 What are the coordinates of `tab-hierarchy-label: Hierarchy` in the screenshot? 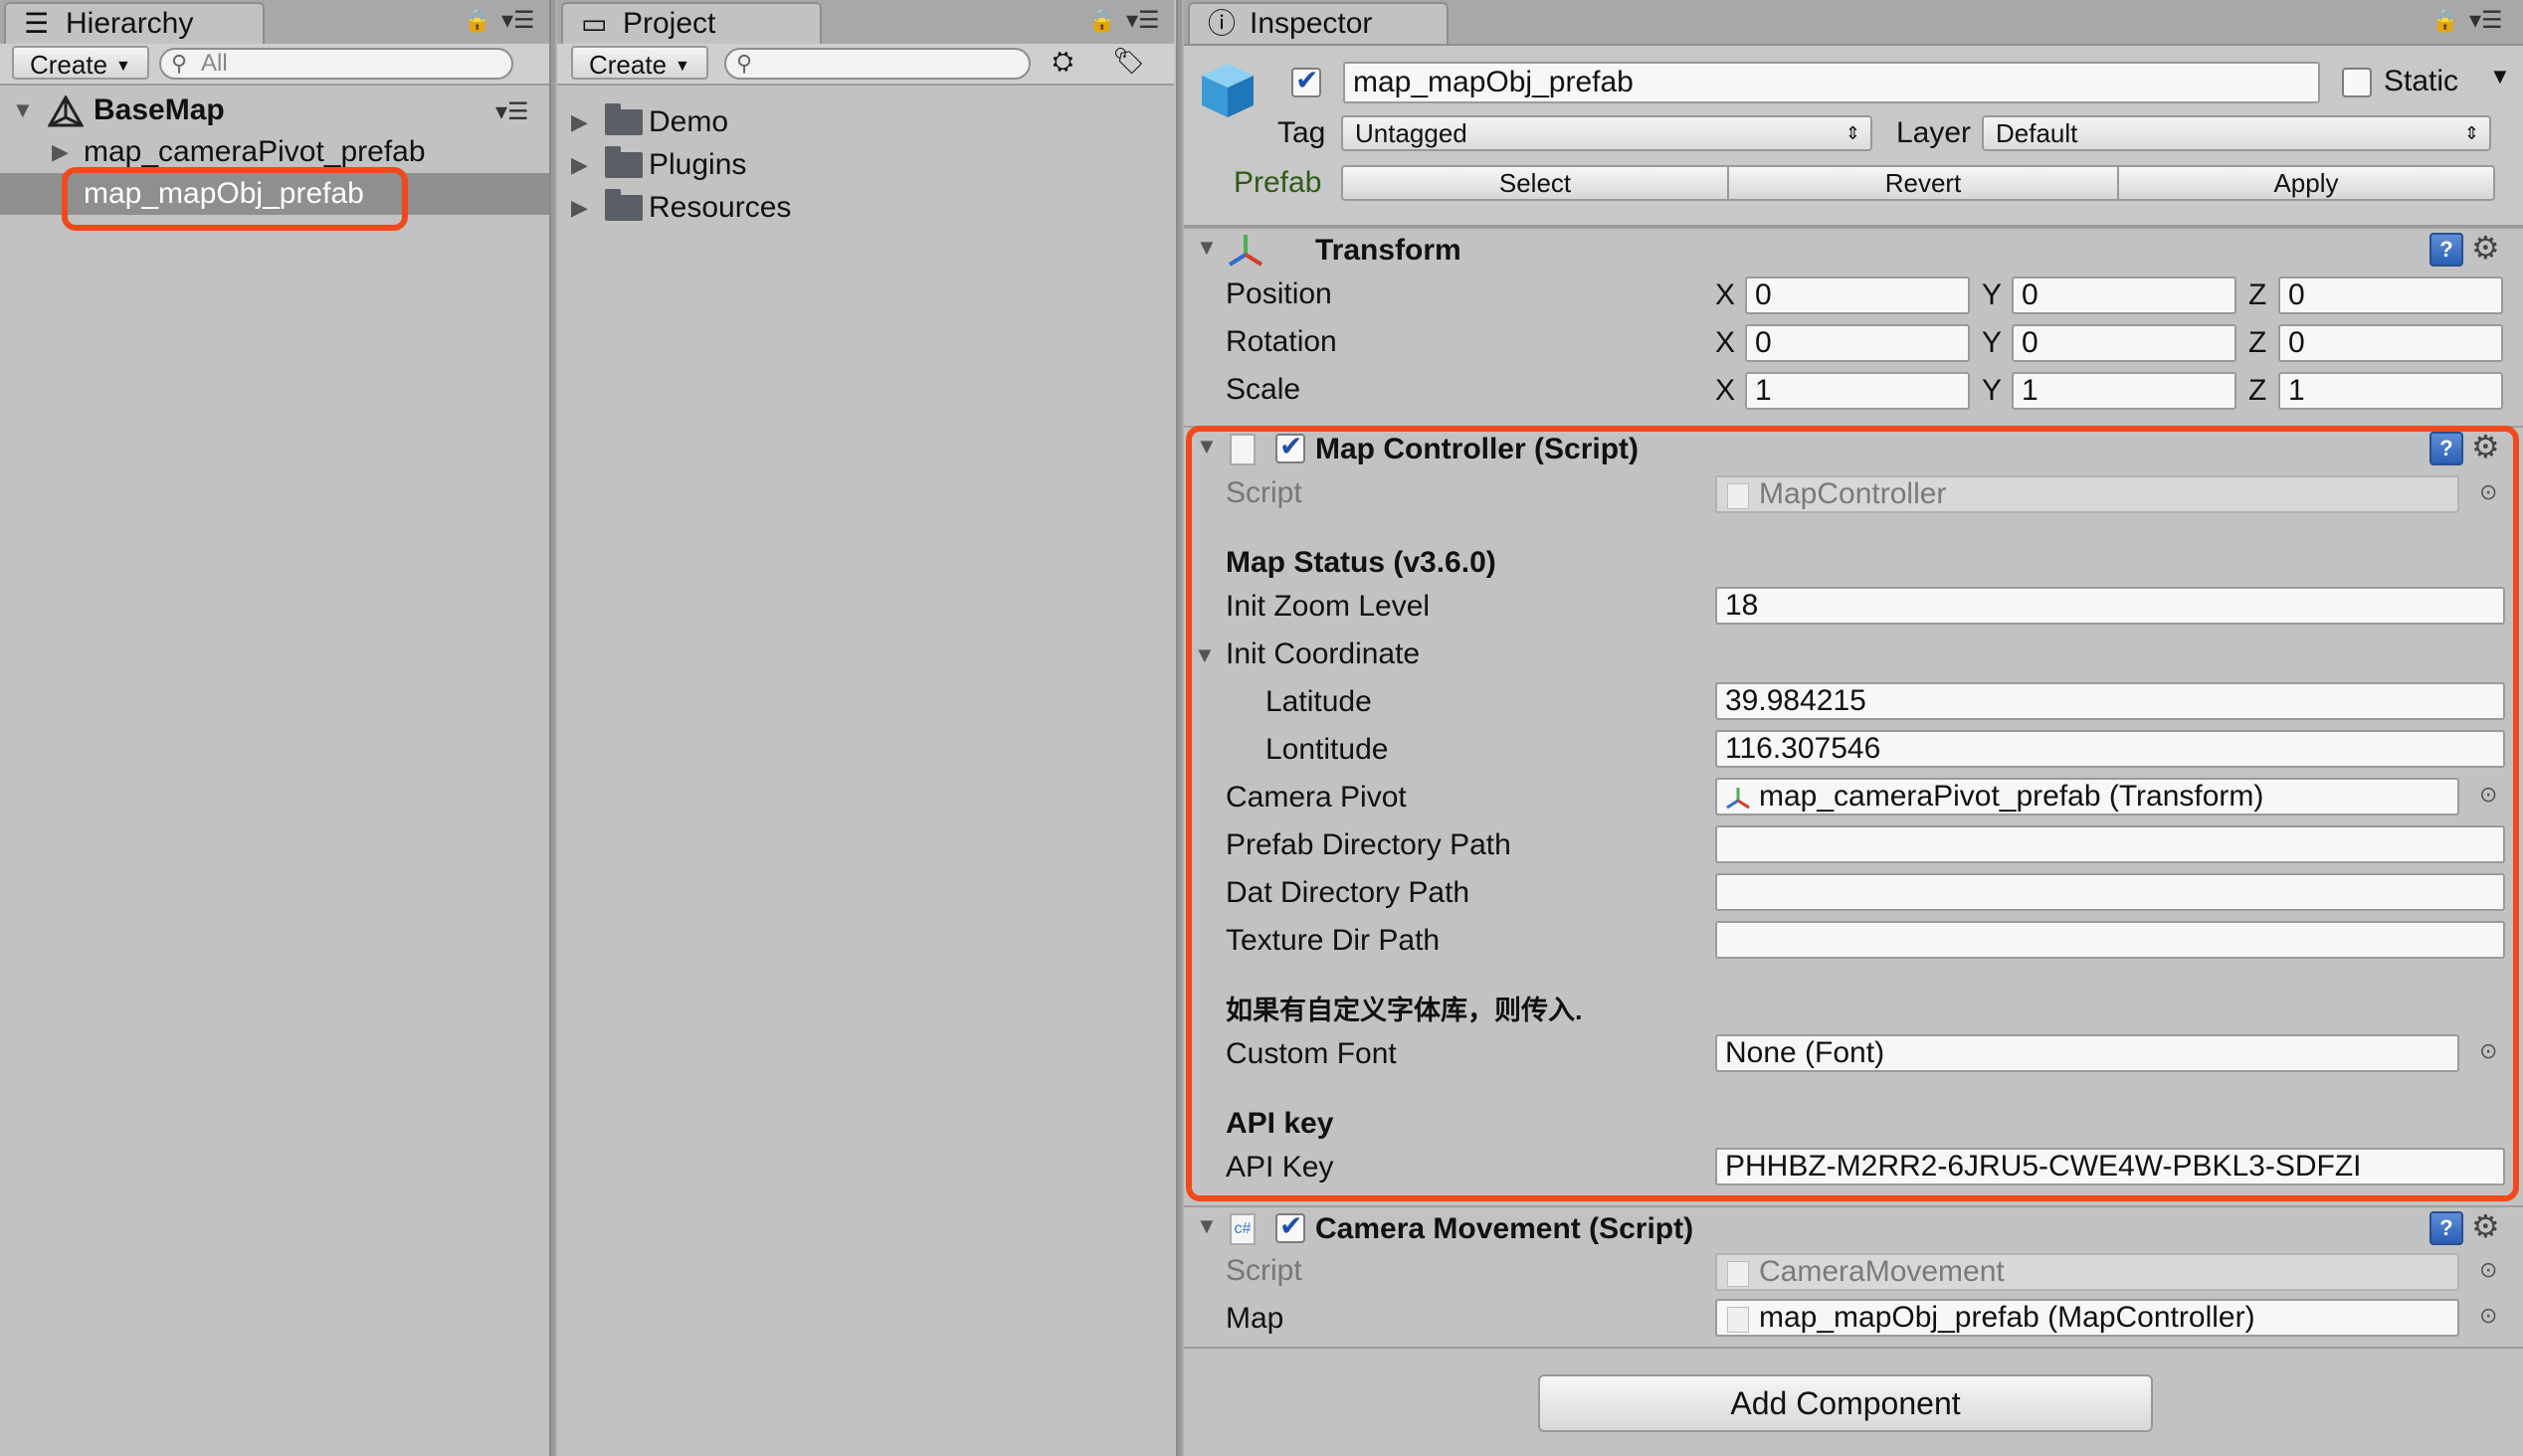 It's located at (130, 23).